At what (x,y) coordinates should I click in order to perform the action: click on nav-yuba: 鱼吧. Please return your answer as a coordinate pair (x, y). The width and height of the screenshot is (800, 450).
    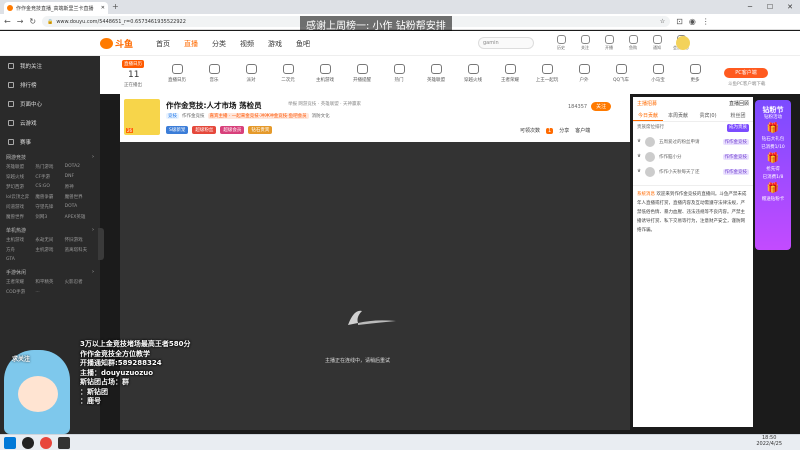
    Looking at the image, I should click on (303, 44).